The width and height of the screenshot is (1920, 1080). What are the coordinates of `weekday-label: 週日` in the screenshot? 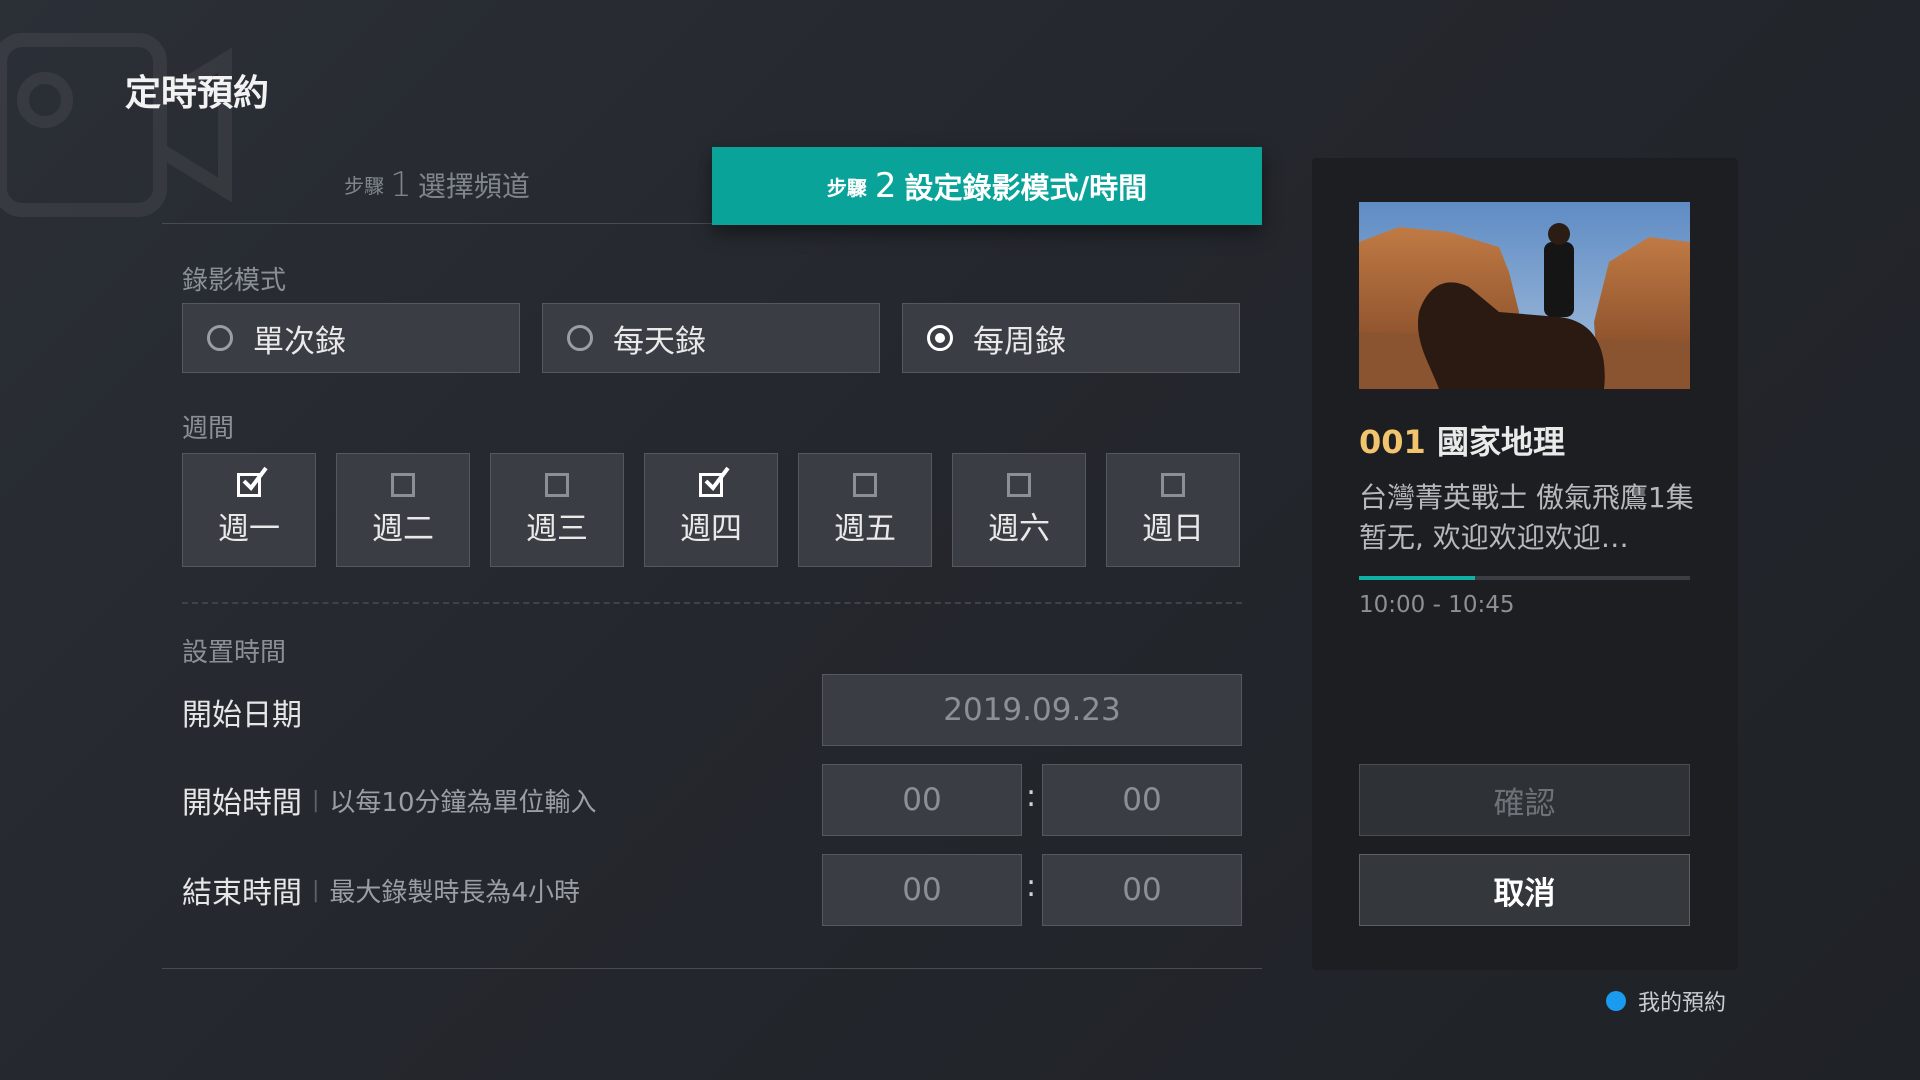 It's located at (1173, 528).